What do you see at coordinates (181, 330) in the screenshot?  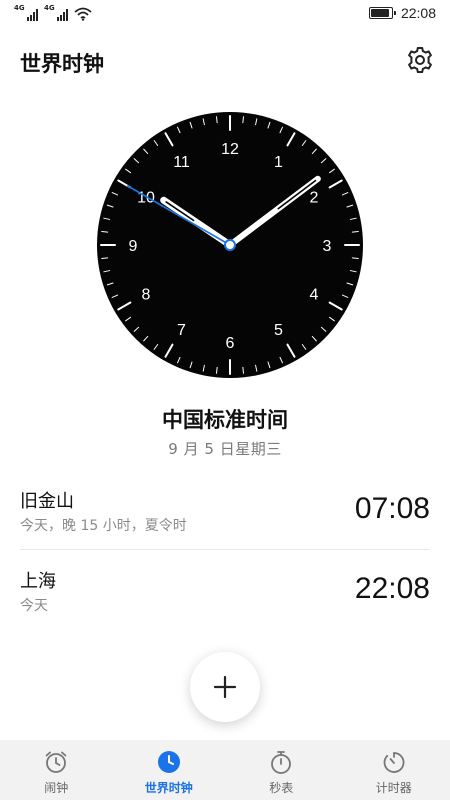 I see `clock-numeral: 7` at bounding box center [181, 330].